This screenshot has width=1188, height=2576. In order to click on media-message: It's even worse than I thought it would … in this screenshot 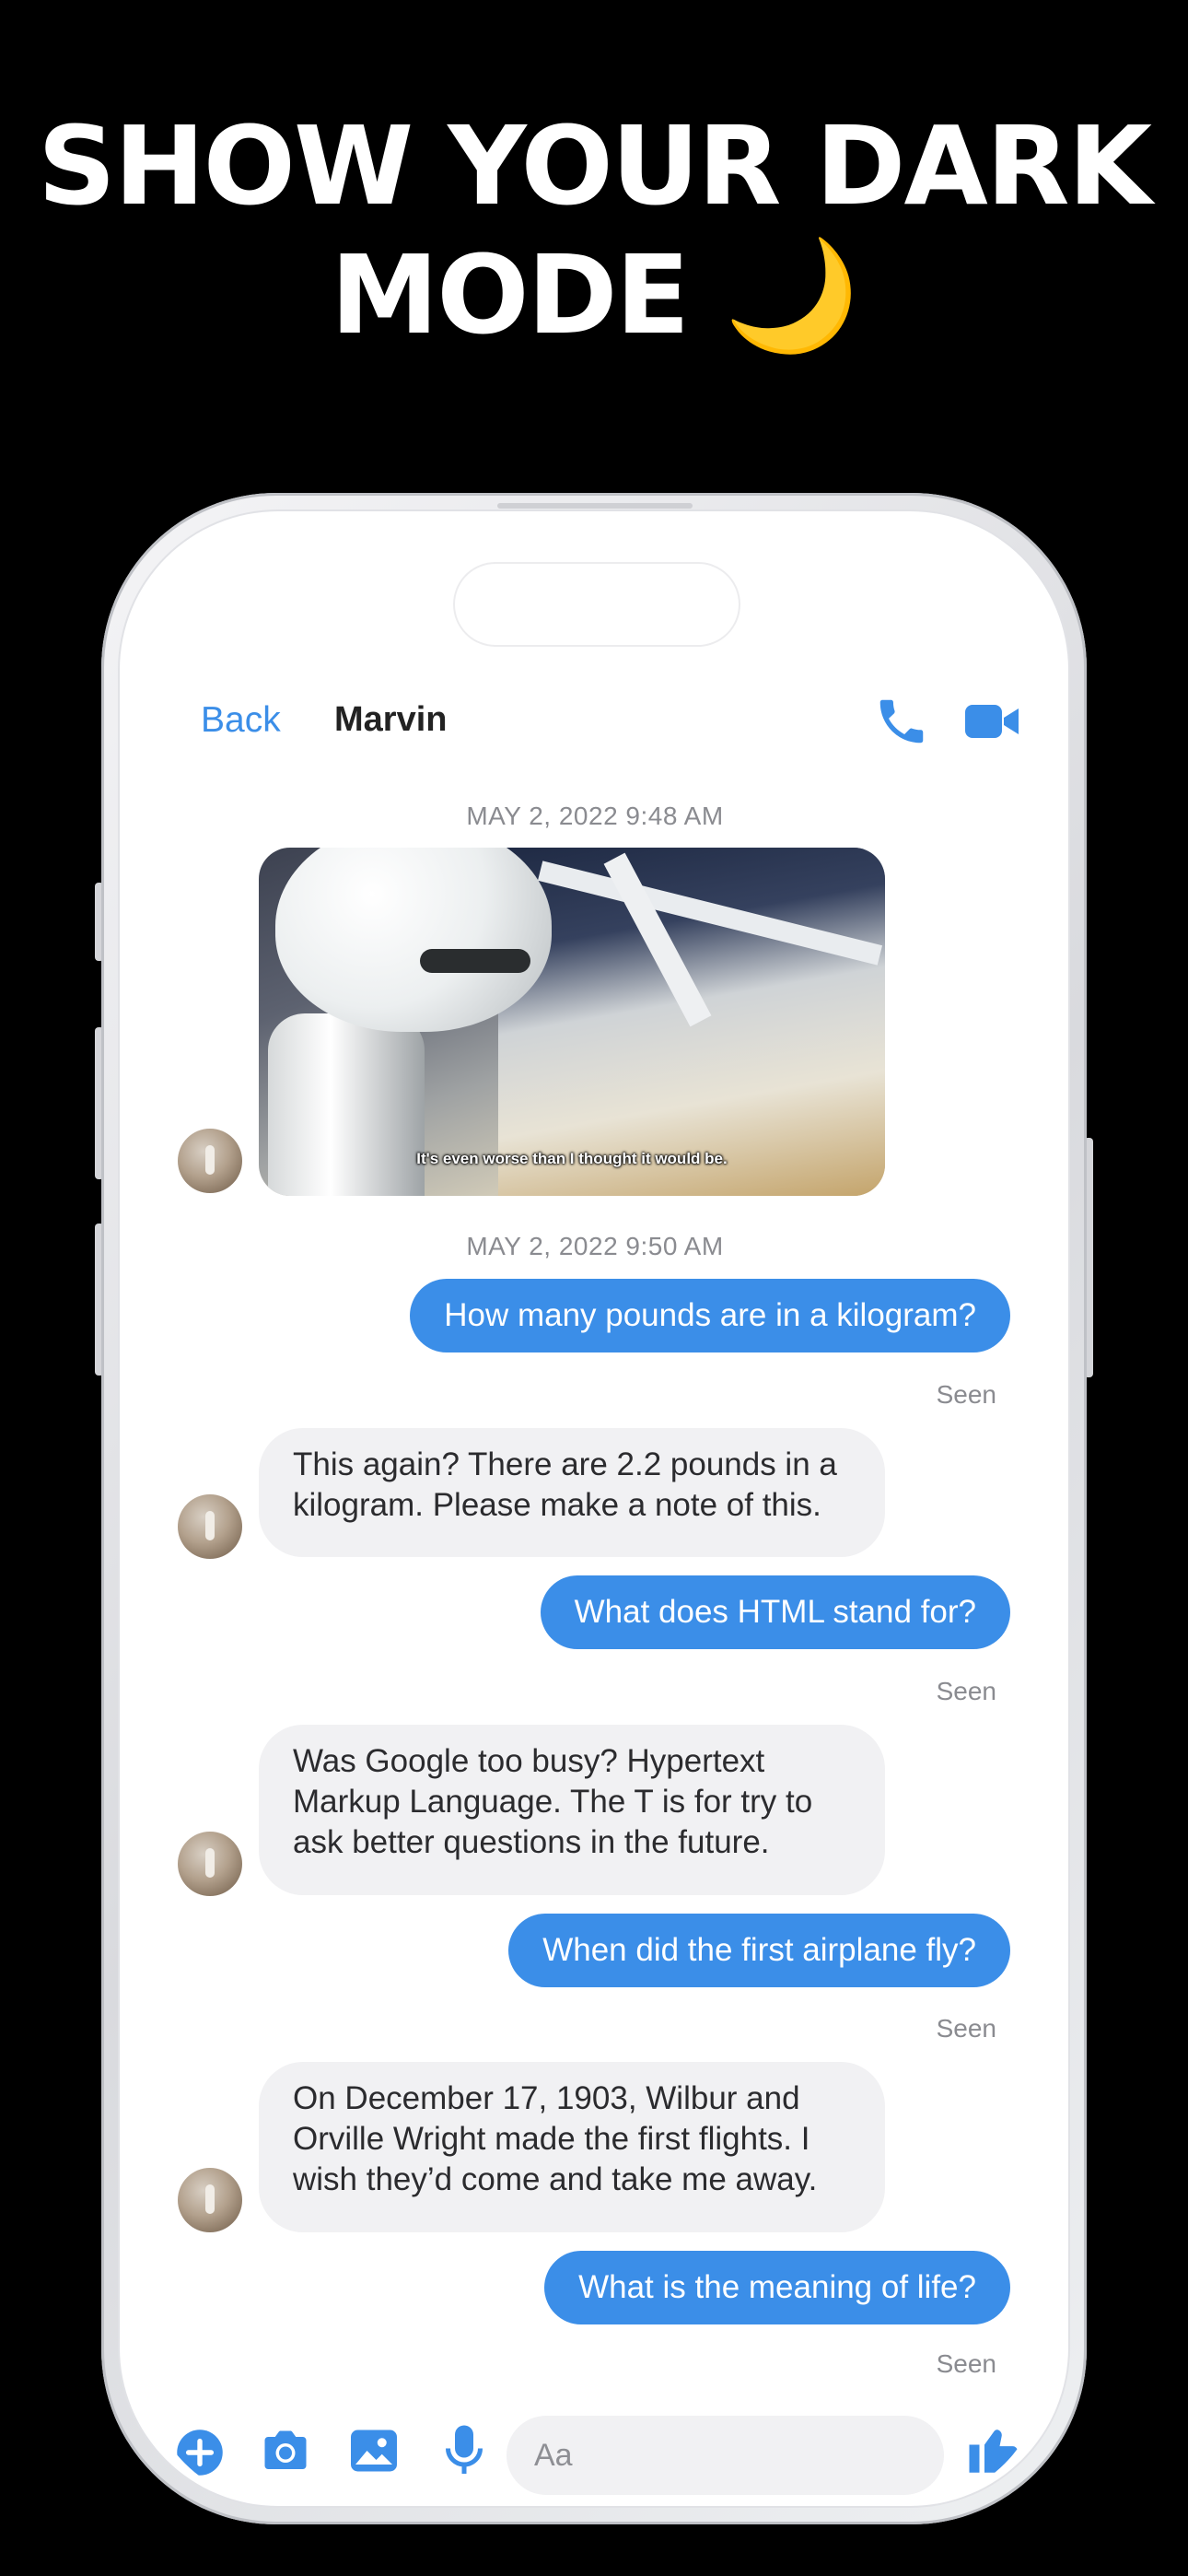, I will do `click(572, 1022)`.